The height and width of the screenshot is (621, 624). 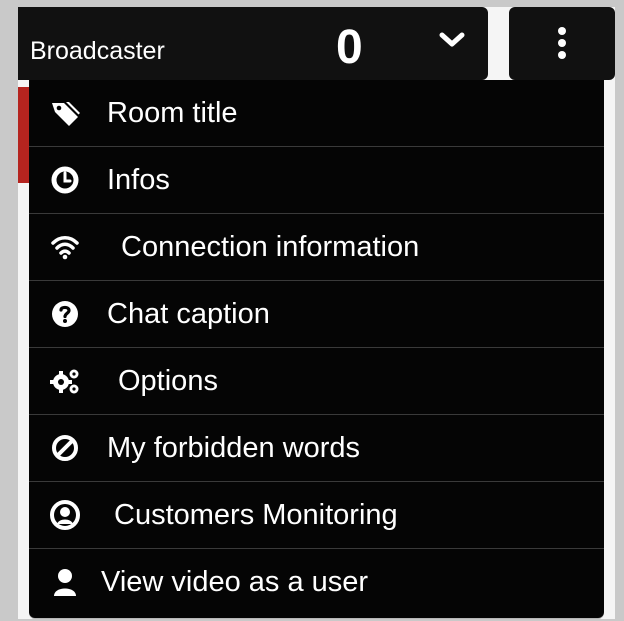 What do you see at coordinates (188, 314) in the screenshot?
I see `menu-label: Chat caption` at bounding box center [188, 314].